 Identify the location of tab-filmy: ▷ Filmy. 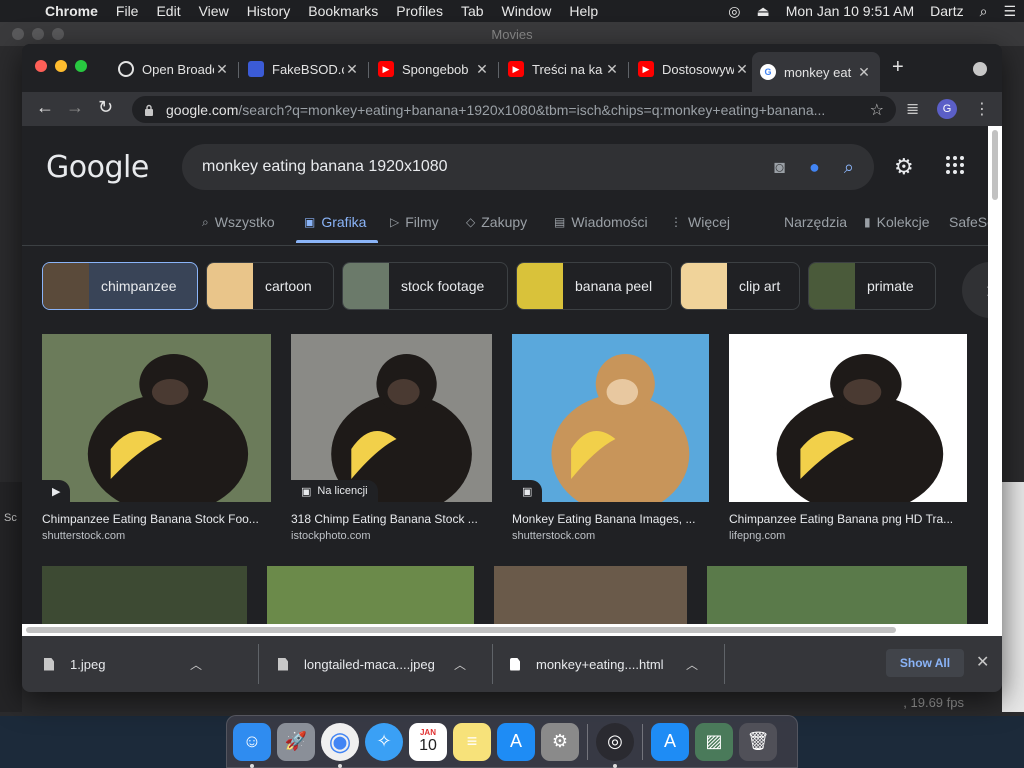
(414, 222).